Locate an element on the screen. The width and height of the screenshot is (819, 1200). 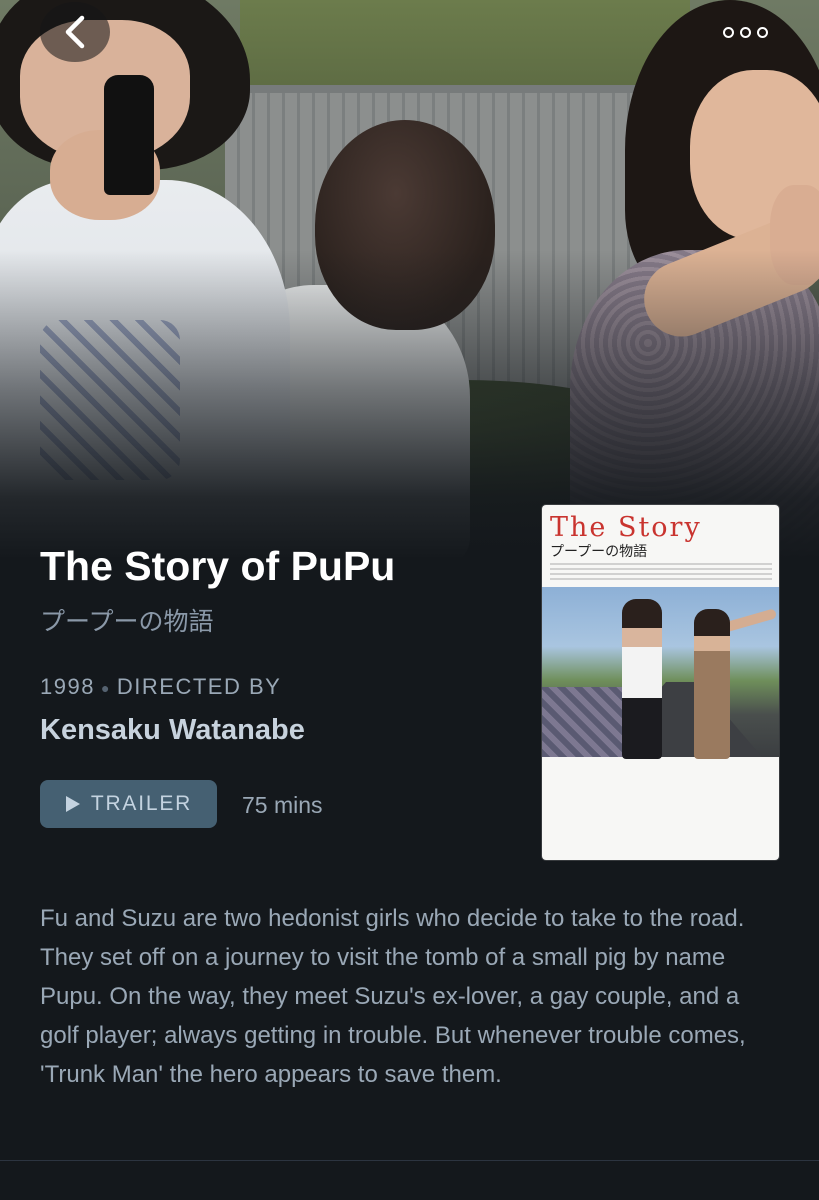
runtime: 75 mins is located at coordinates (282, 805).